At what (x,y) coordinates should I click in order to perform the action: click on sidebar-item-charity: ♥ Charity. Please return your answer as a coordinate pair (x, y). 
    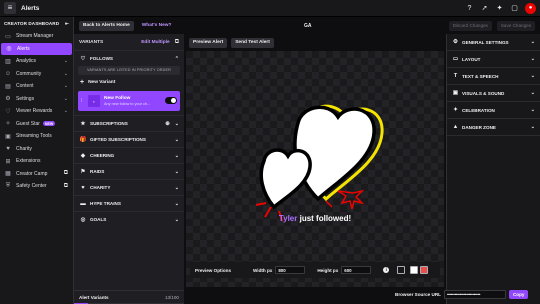
    Looking at the image, I should click on (36, 149).